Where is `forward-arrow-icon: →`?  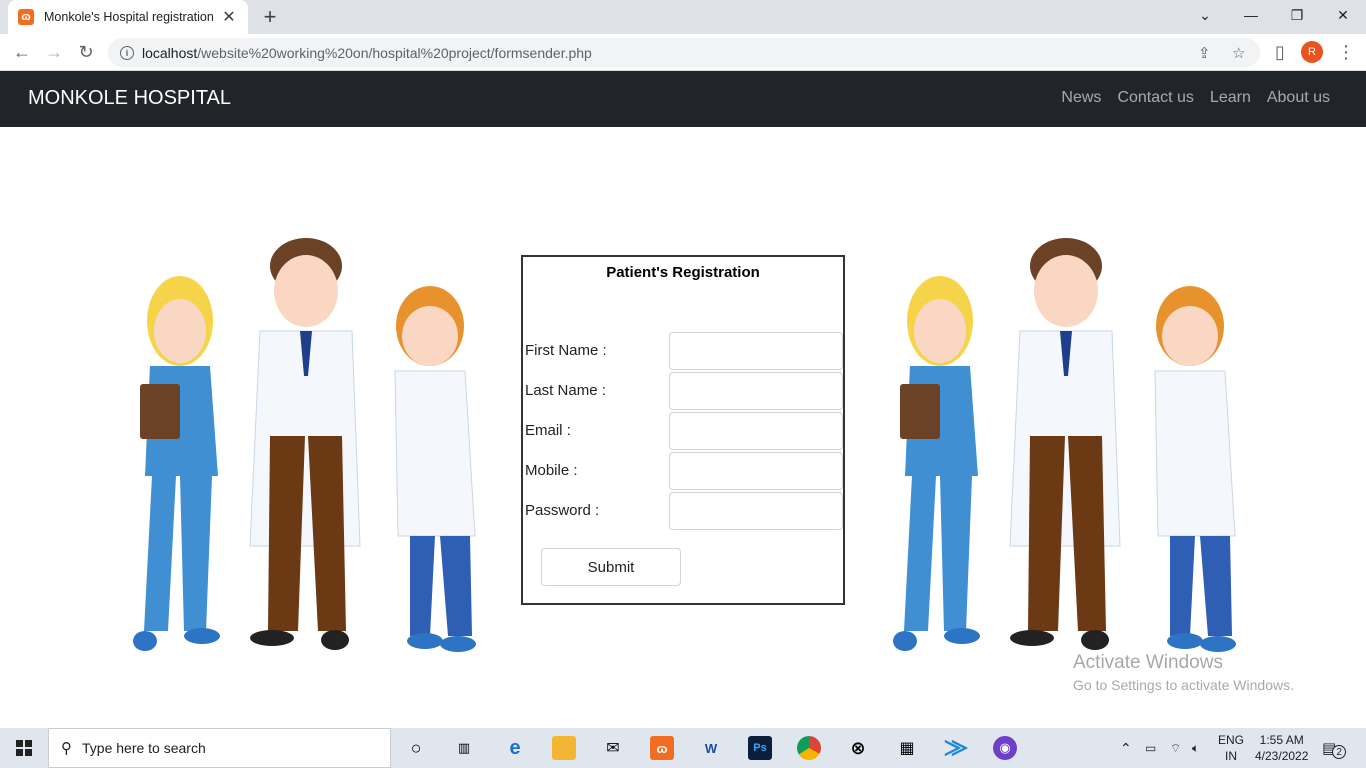 forward-arrow-icon: → is located at coordinates (54, 52).